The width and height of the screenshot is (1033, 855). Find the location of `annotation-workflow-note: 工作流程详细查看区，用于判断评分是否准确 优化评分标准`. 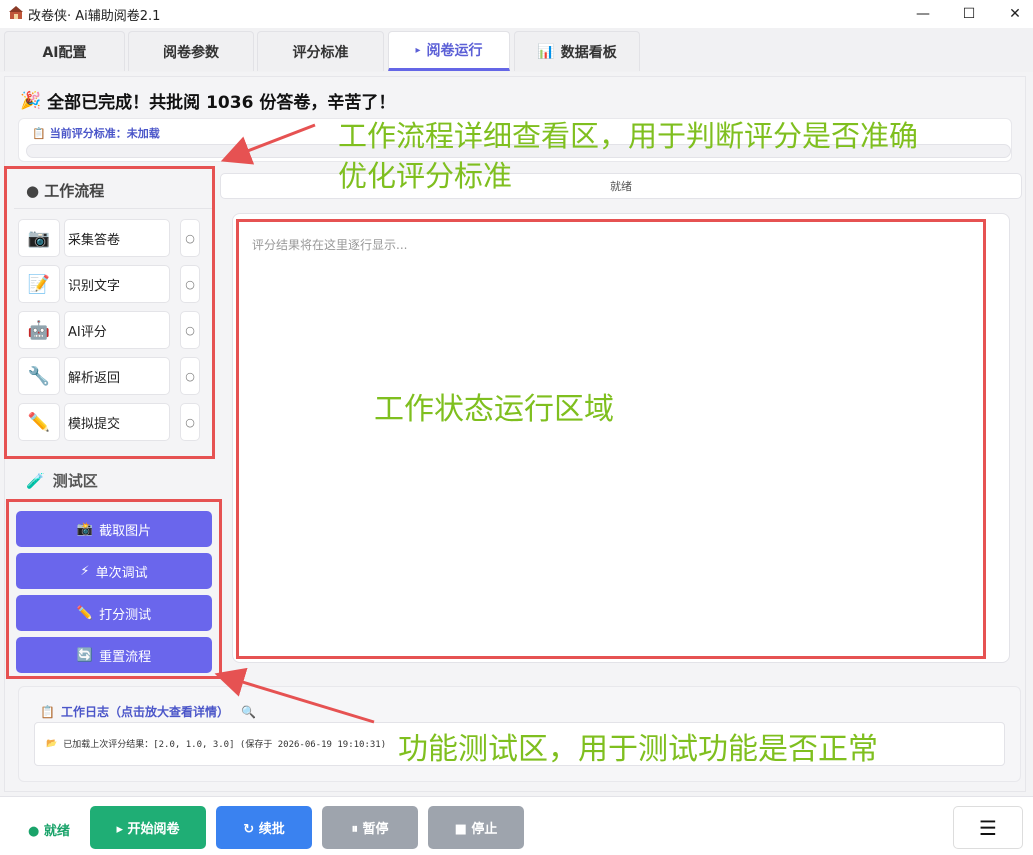

annotation-workflow-note: 工作流程详细查看区，用于判断评分是否准确 优化评分标准 is located at coordinates (628, 156).